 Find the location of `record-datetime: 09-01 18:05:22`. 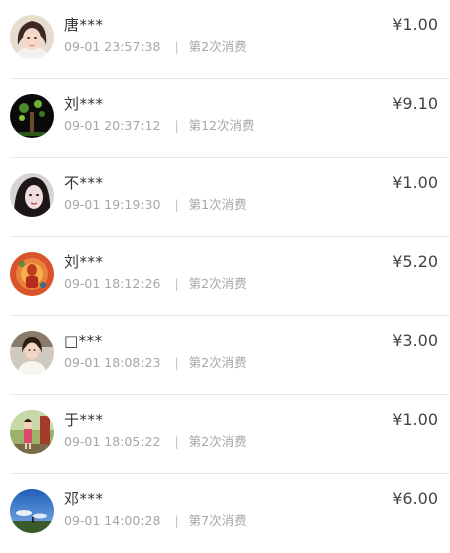

record-datetime: 09-01 18:05:22 is located at coordinates (112, 441).